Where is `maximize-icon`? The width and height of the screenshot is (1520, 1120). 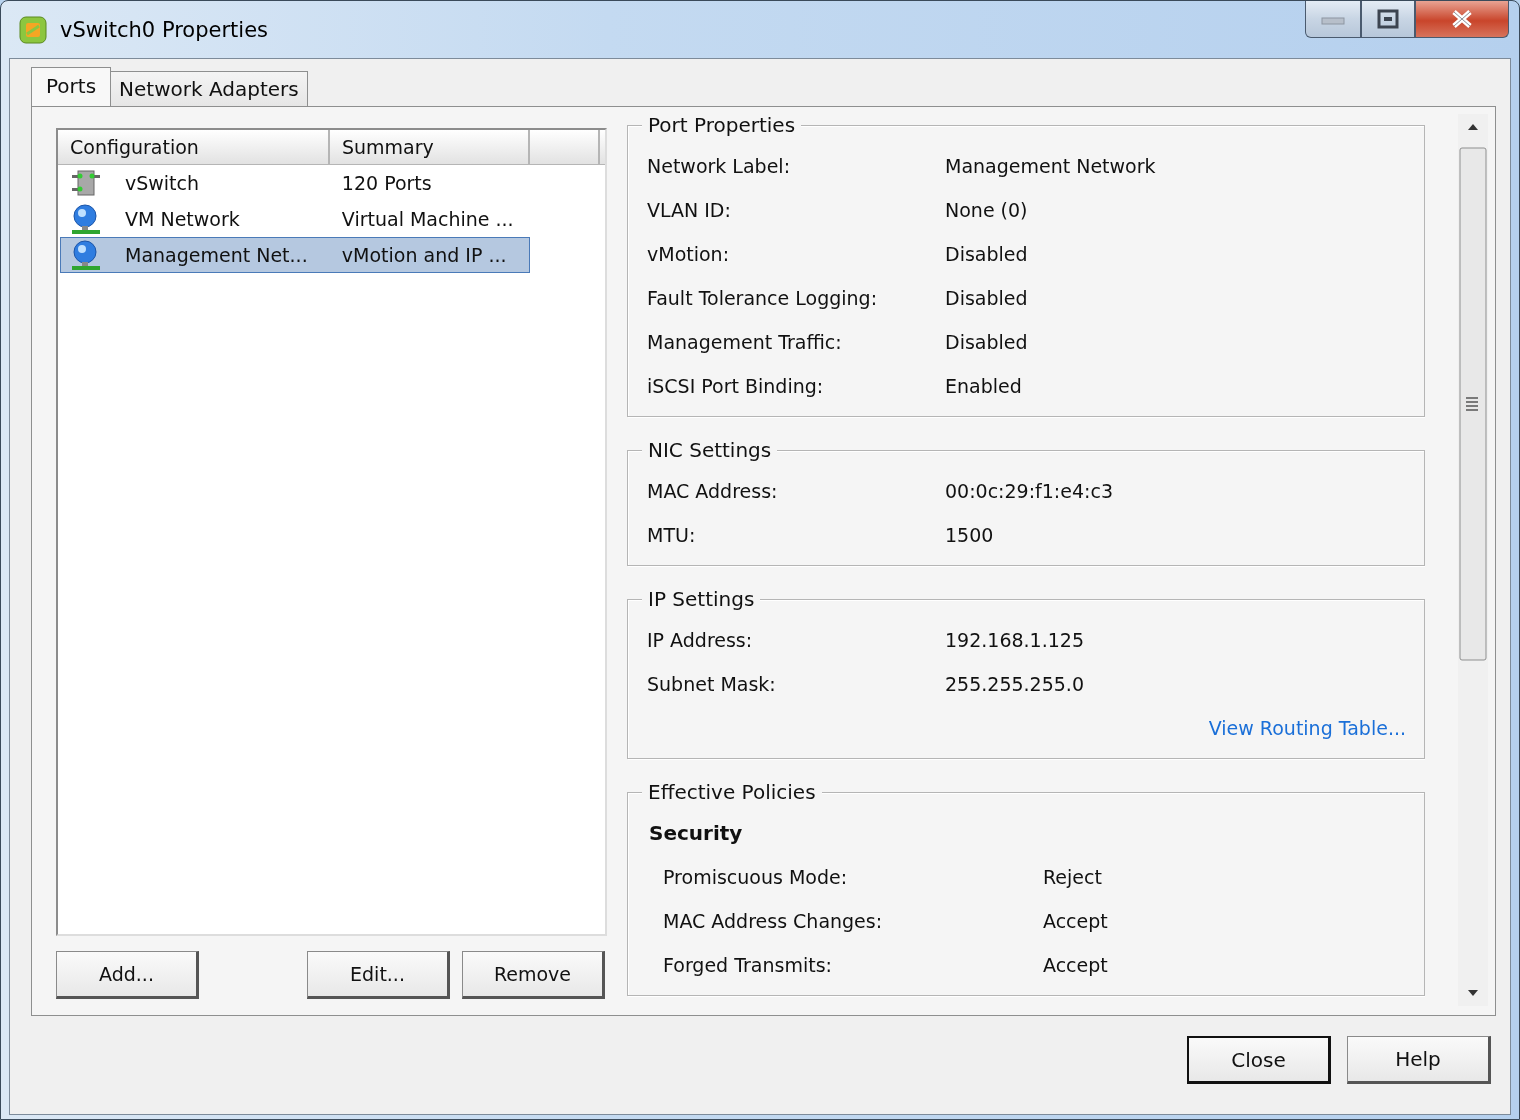
maximize-icon is located at coordinates (1388, 19).